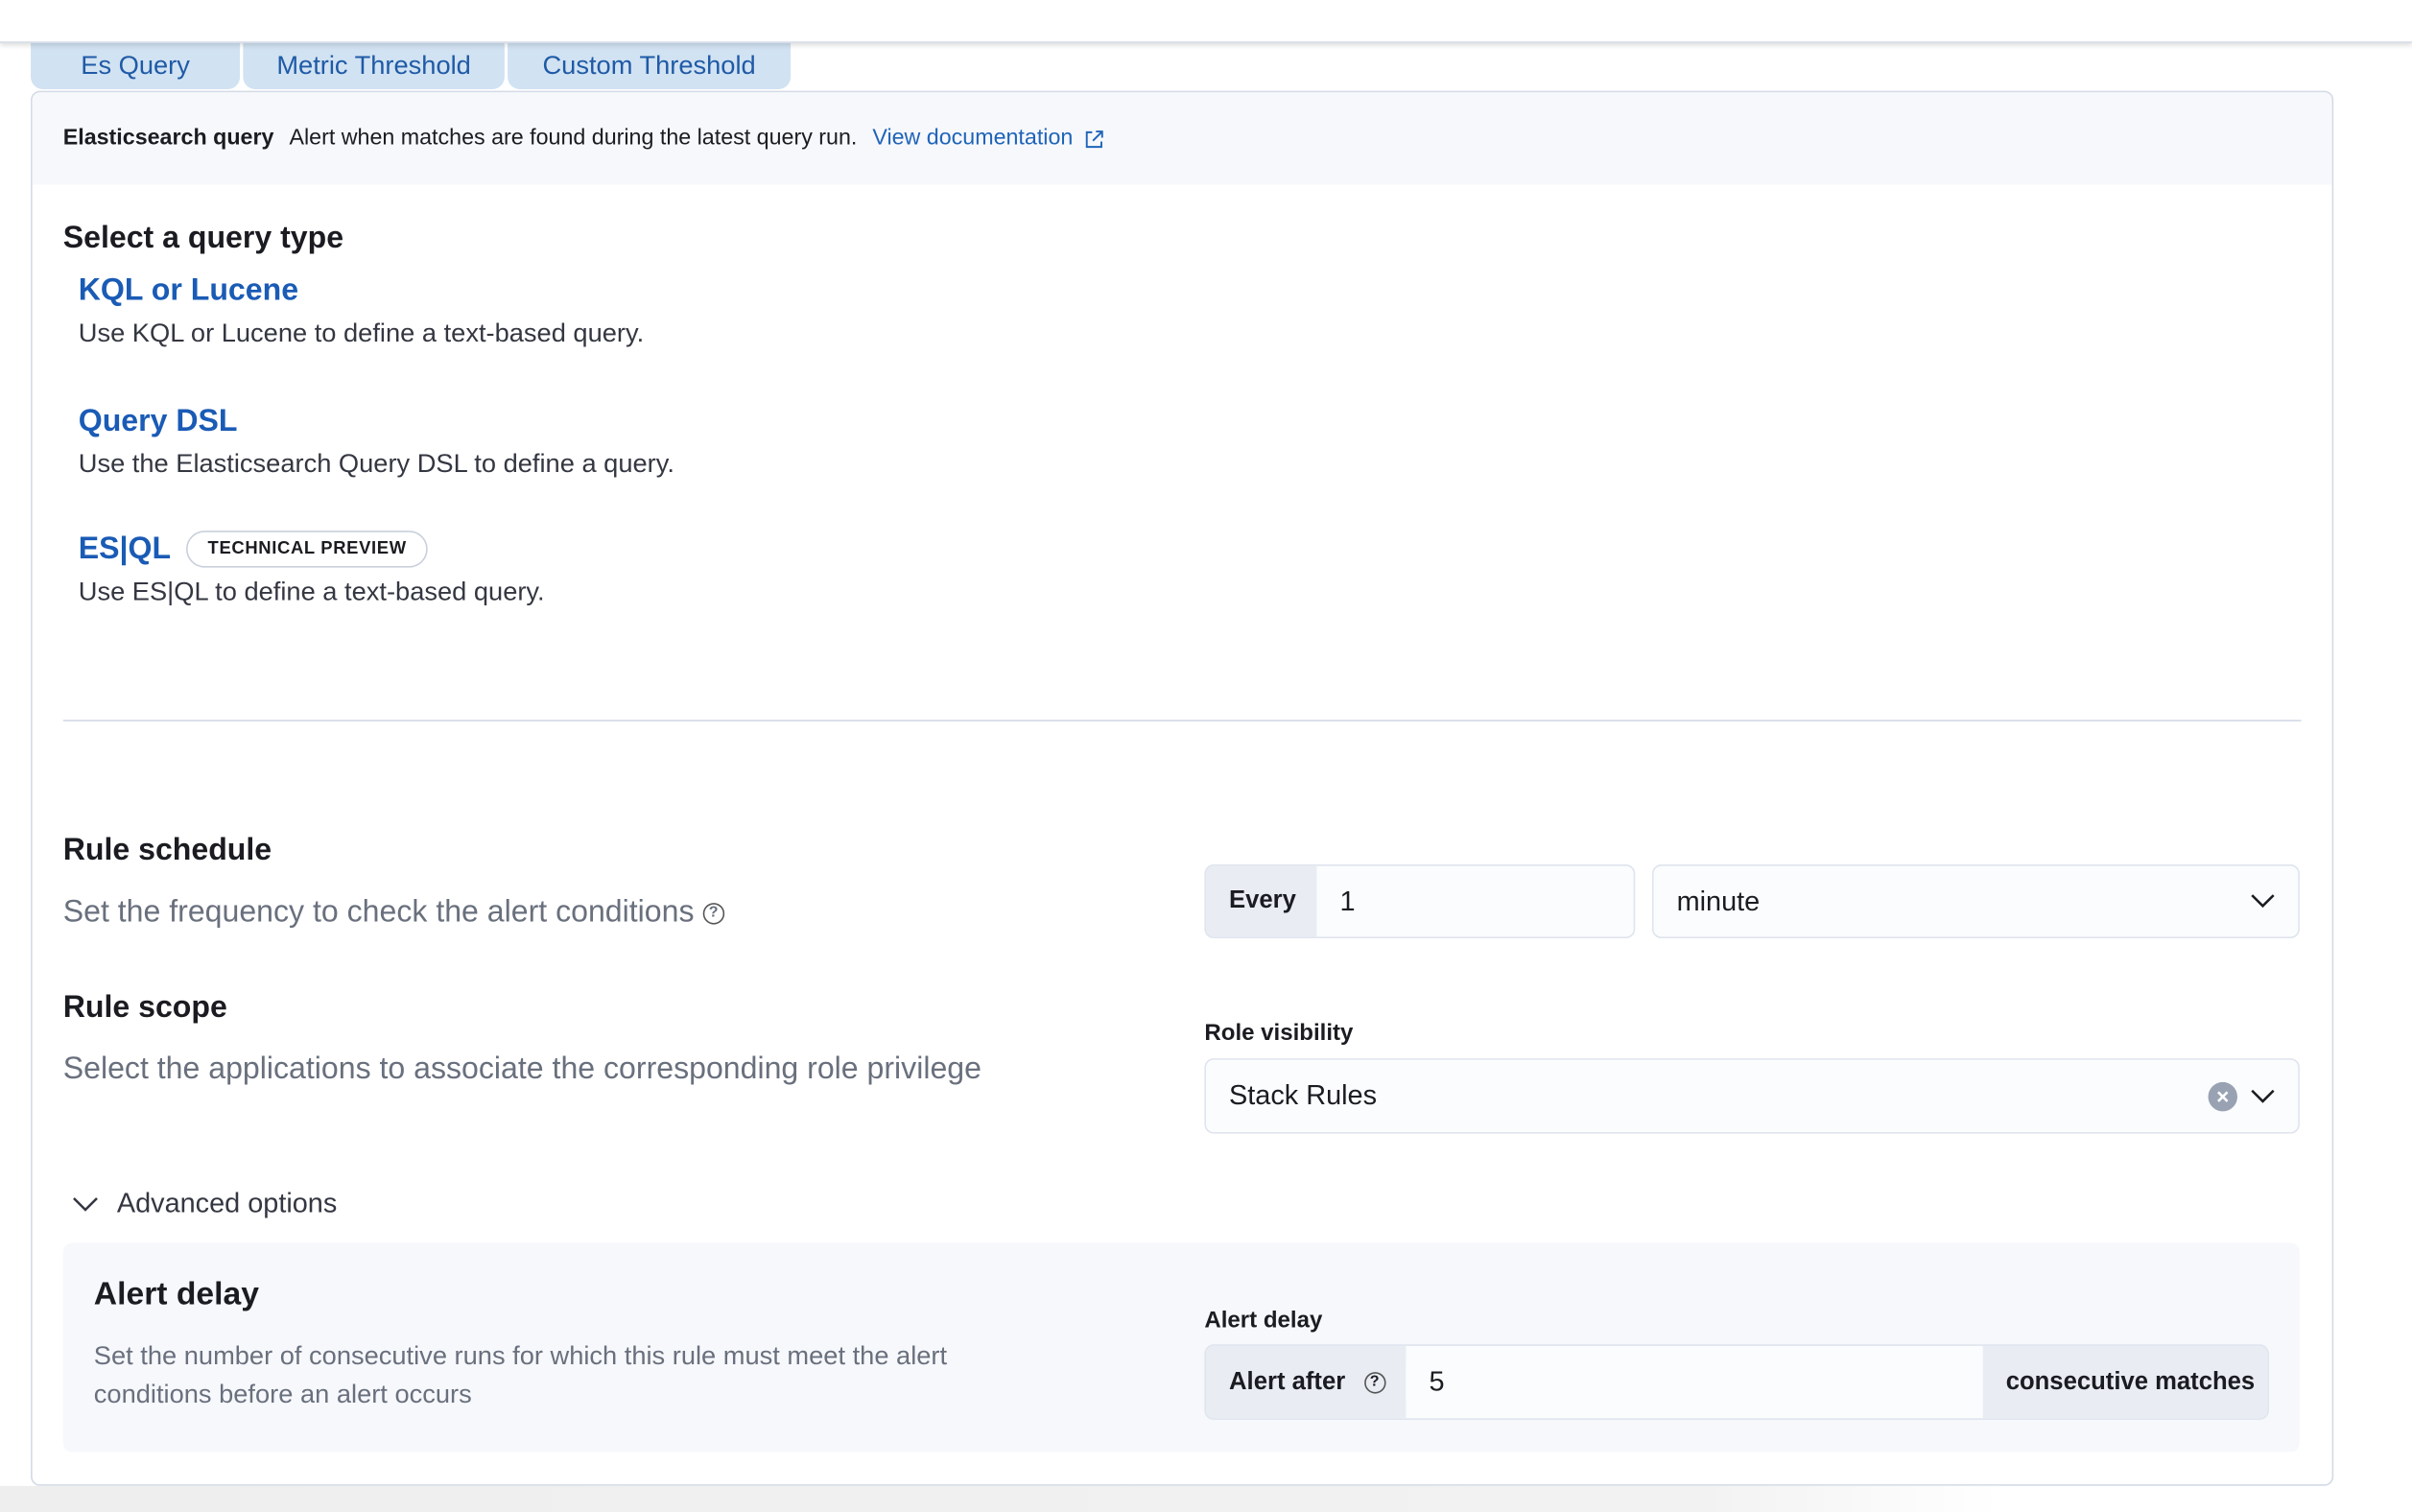 This screenshot has height=1512, width=2412. What do you see at coordinates (227, 1202) in the screenshot?
I see `advanced-options-label: Advanced options` at bounding box center [227, 1202].